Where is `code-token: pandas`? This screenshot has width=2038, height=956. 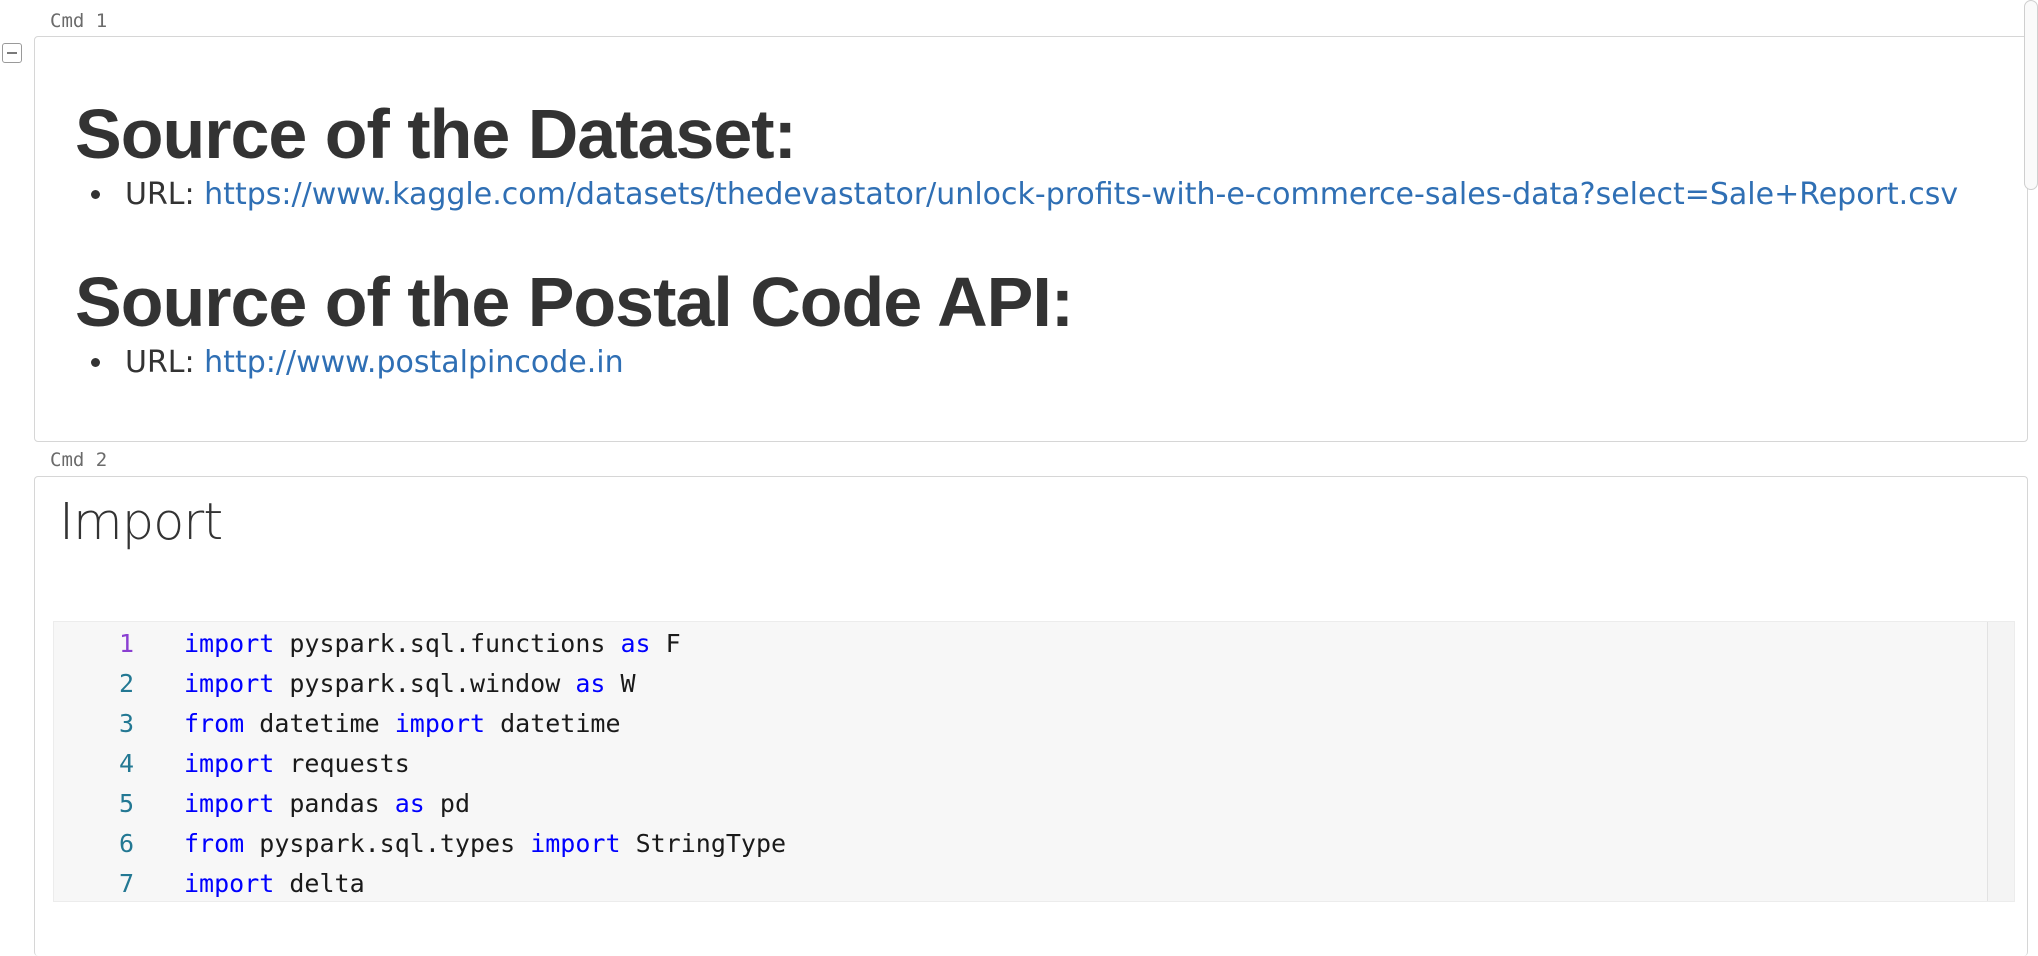 code-token: pandas is located at coordinates (334, 803).